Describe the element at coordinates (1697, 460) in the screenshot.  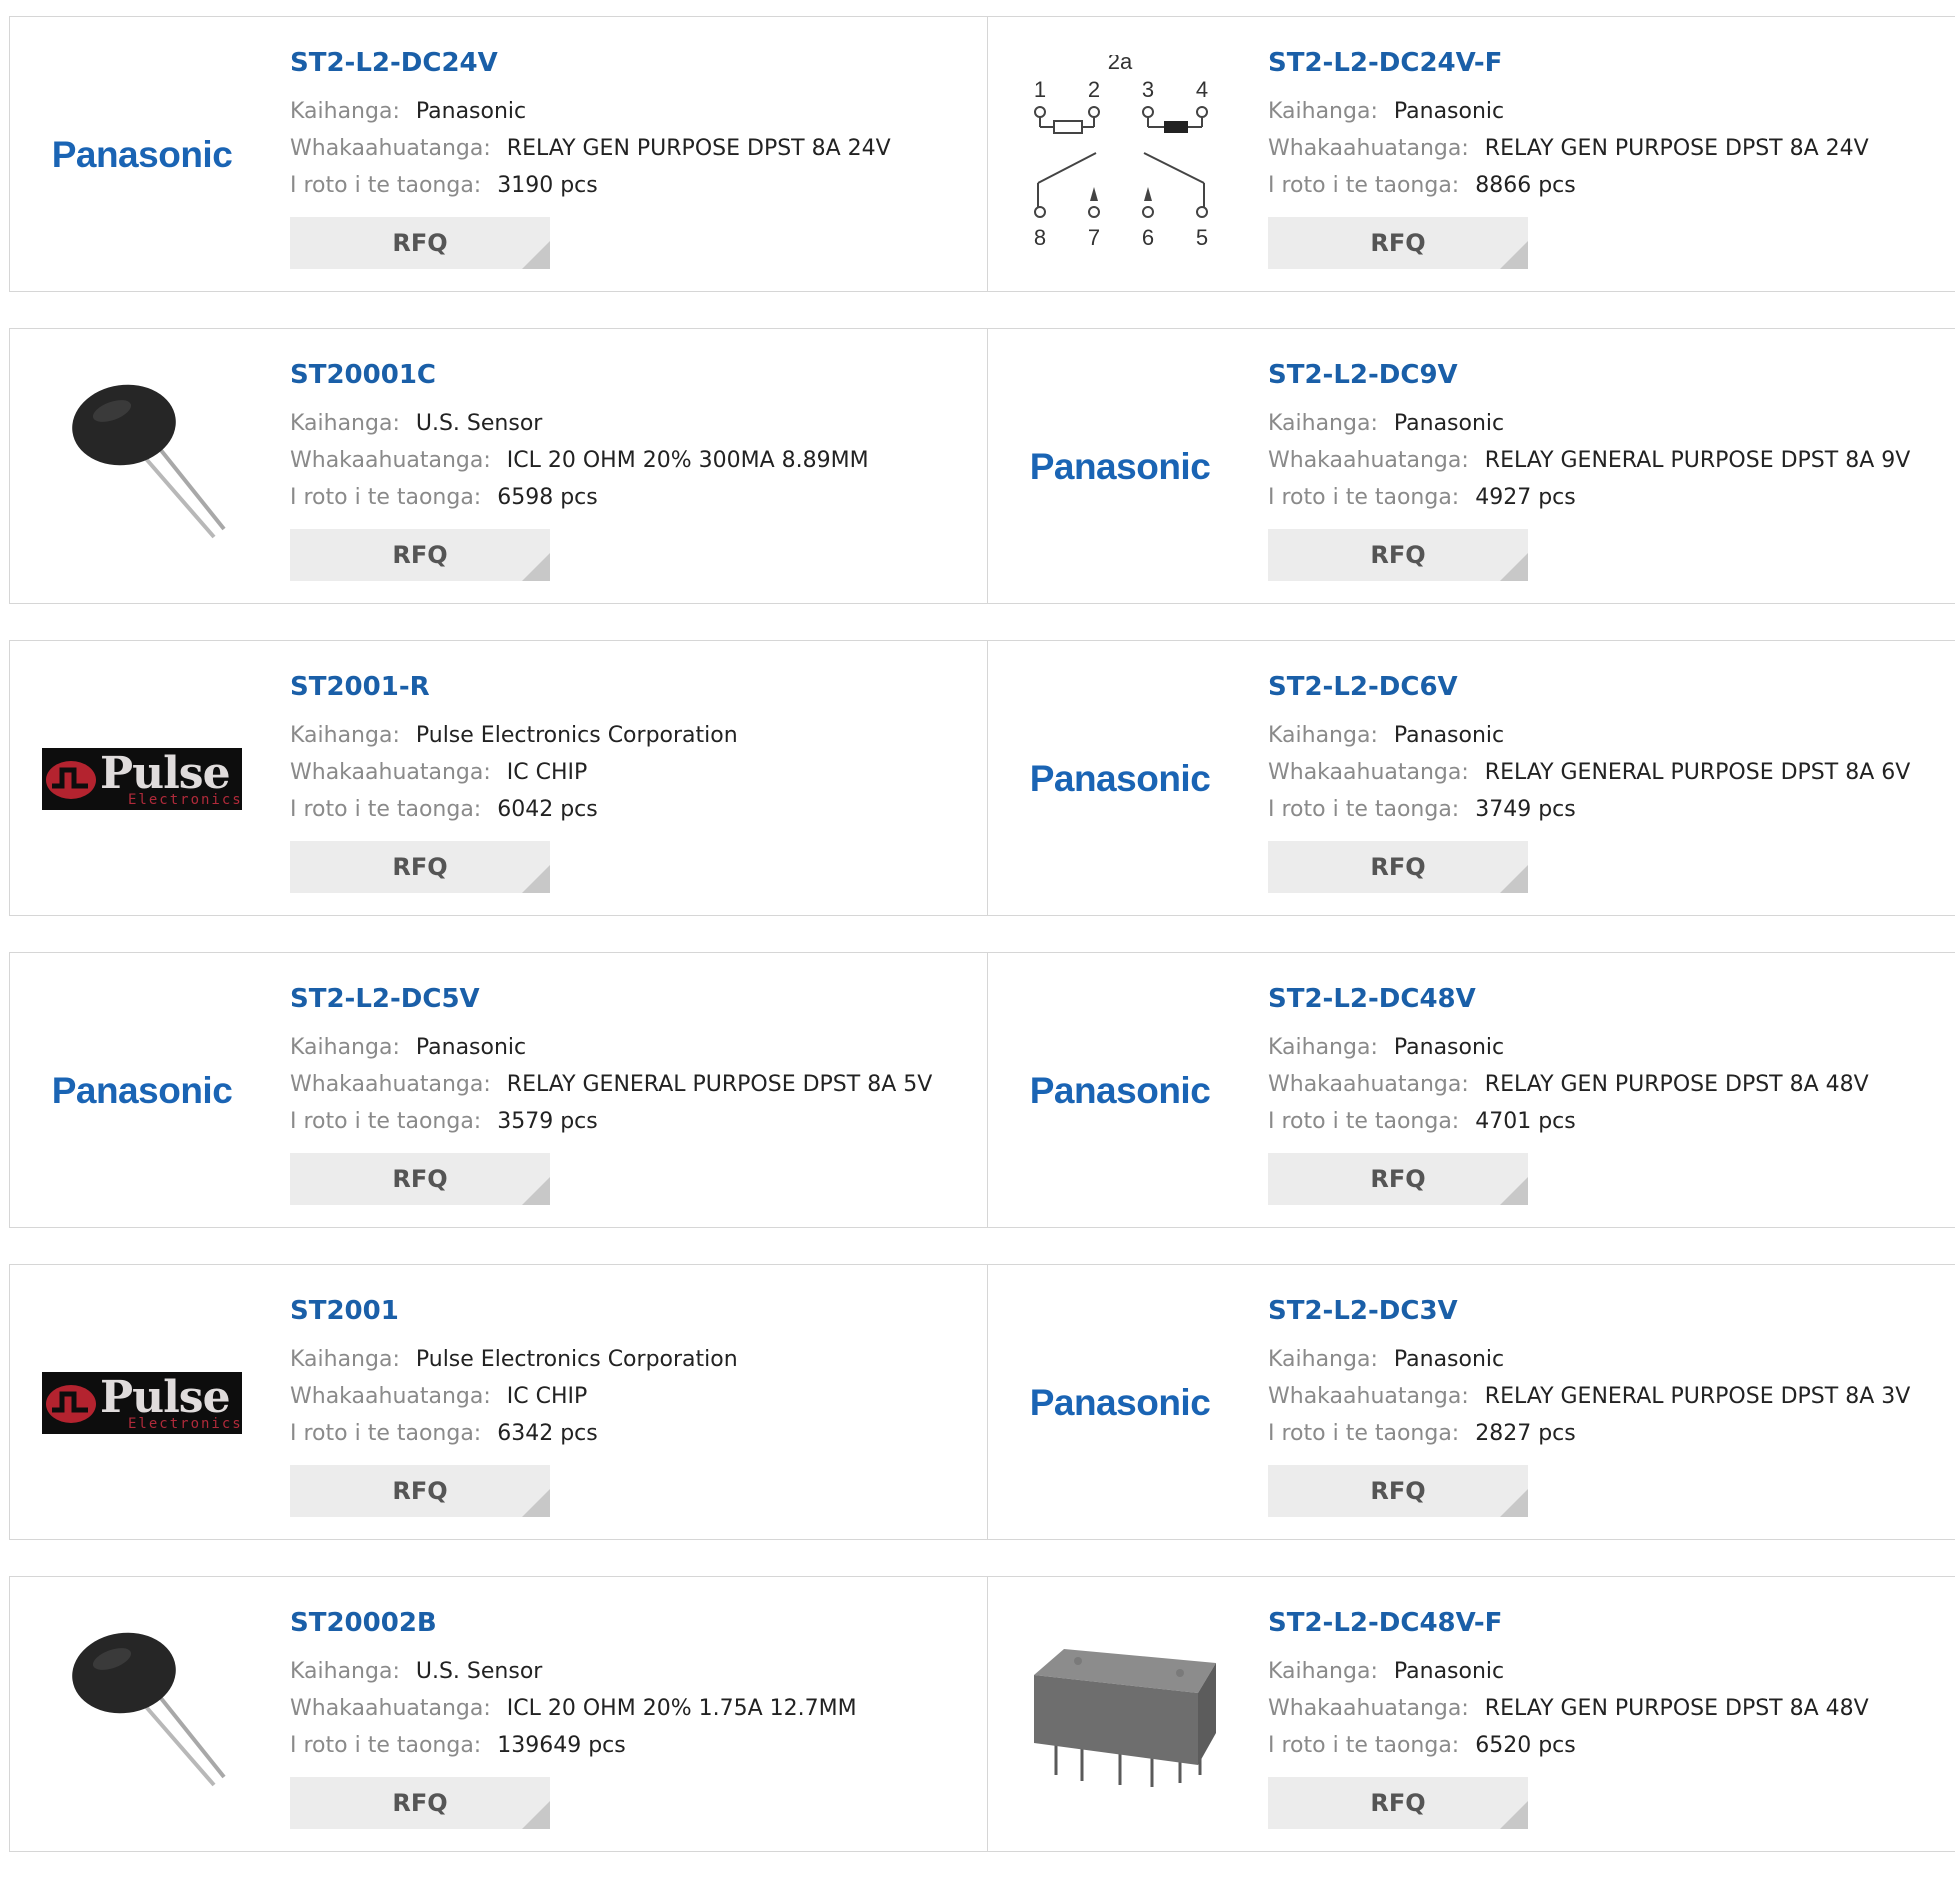
I see `description-value: RELAY GENERAL PURPOSE DPST 8A 9V` at that location.